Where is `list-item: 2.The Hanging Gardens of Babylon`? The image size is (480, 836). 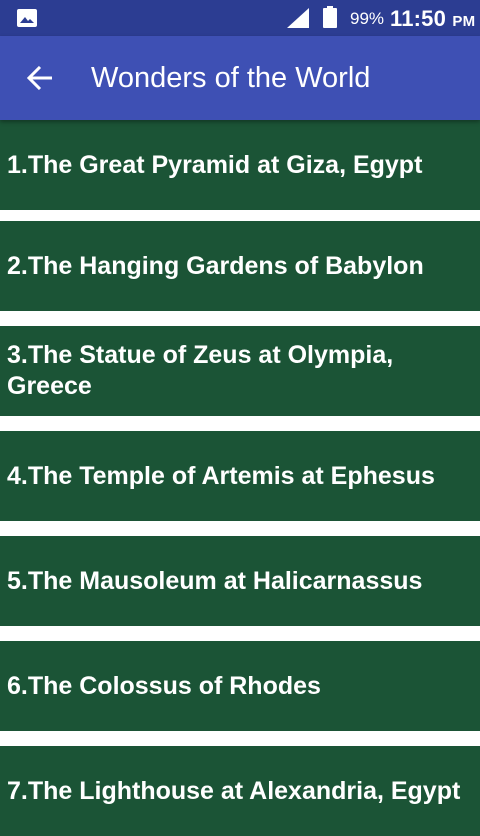 list-item: 2.The Hanging Gardens of Babylon is located at coordinates (240, 266).